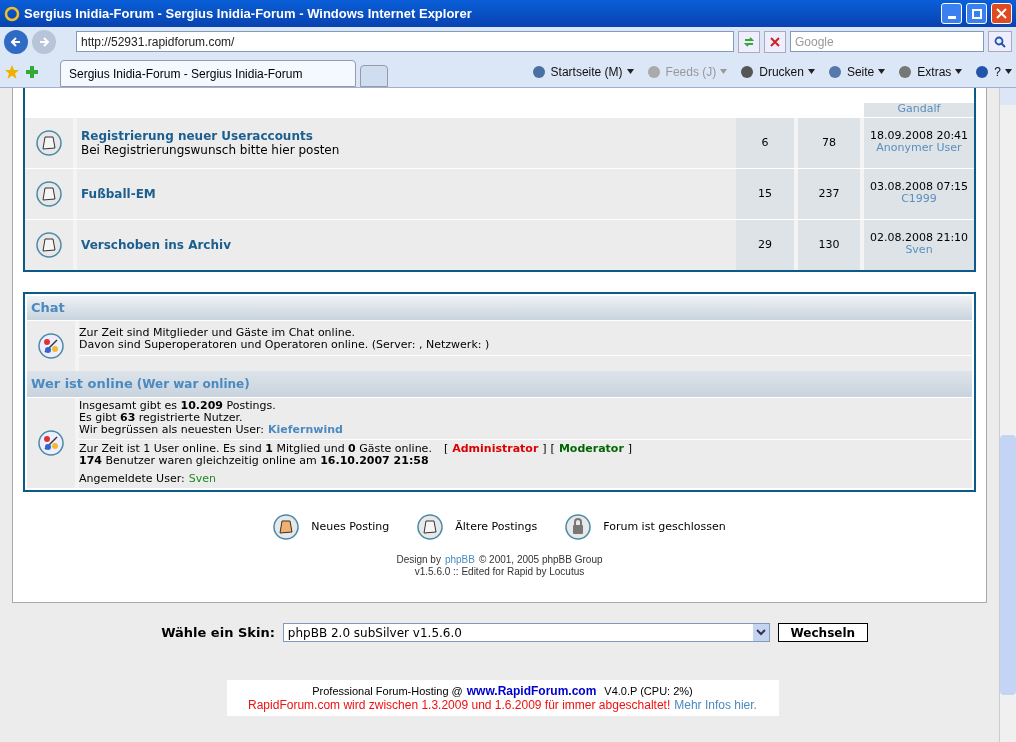  I want to click on phpbb-link: phpBB, so click(459, 560).